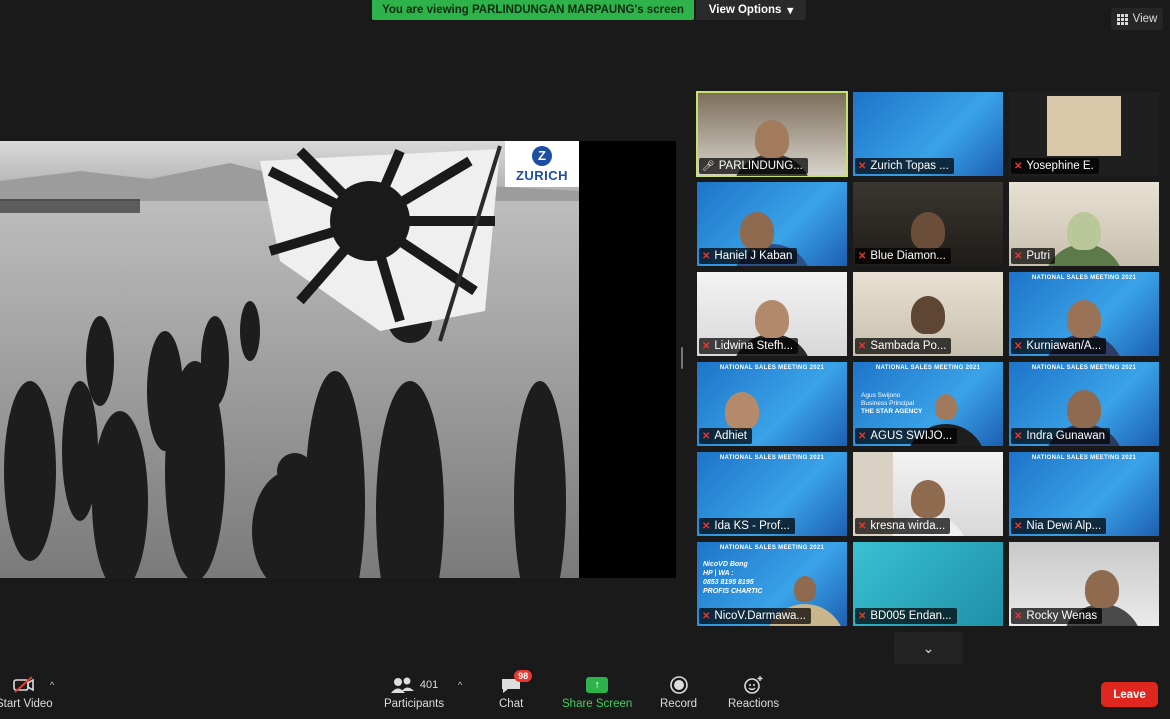 Image resolution: width=1170 pixels, height=719 pixels. I want to click on start-video-button: Start Video, so click(26, 691).